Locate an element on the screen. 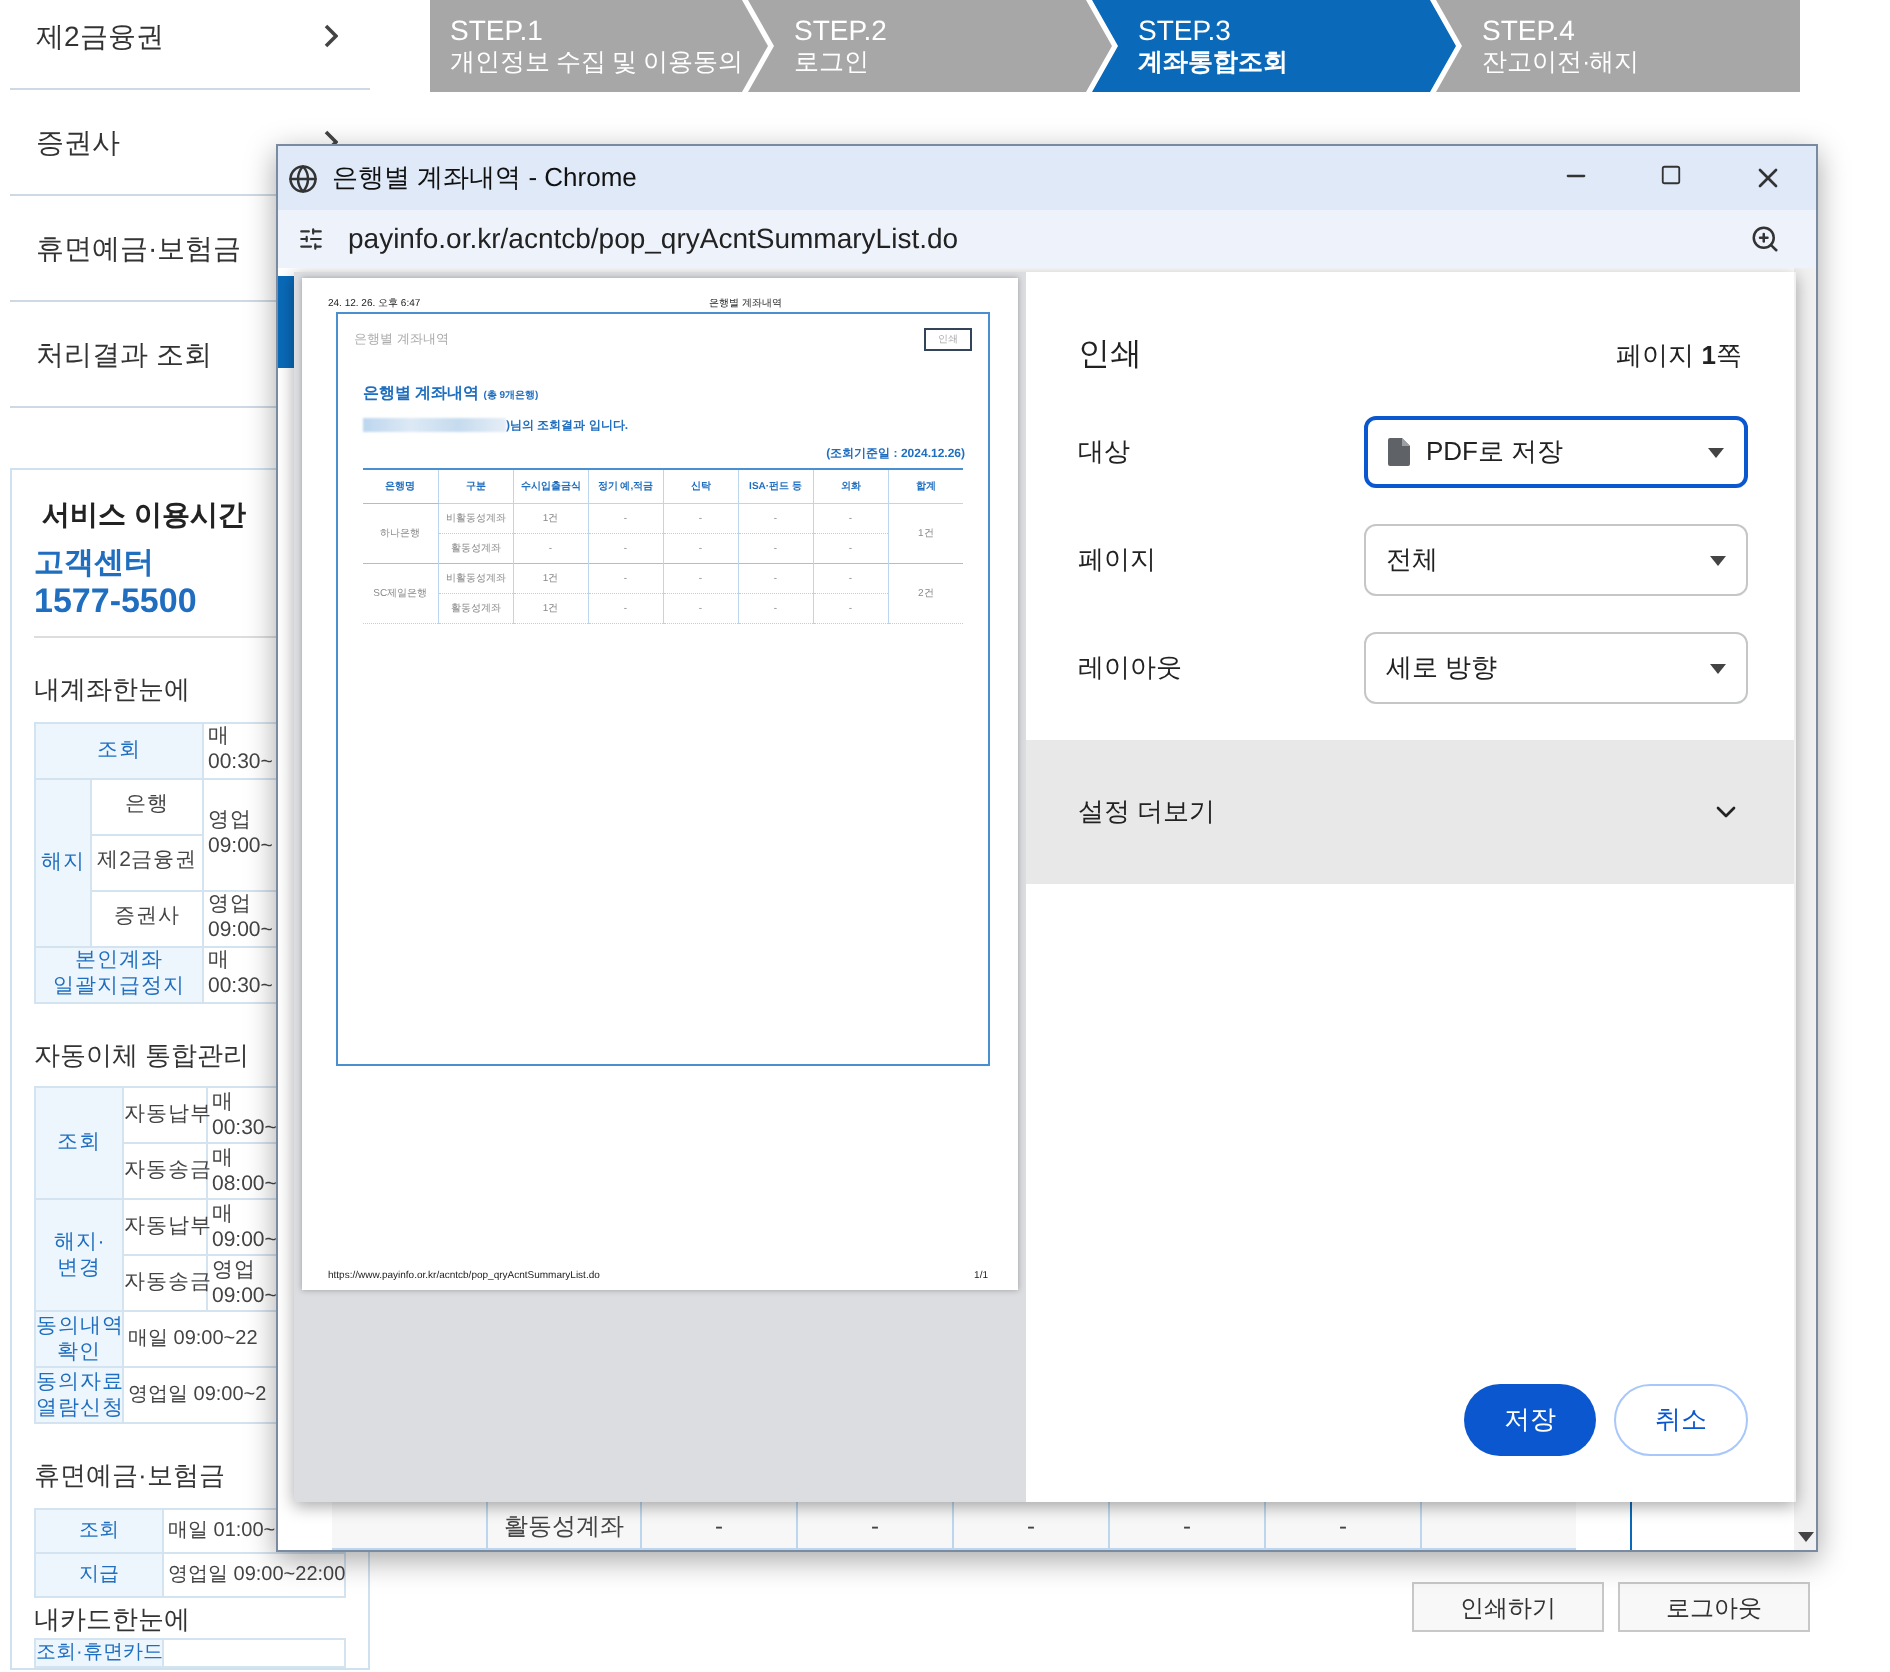 The width and height of the screenshot is (1890, 1672). section-title: 내카드한눈에 is located at coordinates (113, 1619).